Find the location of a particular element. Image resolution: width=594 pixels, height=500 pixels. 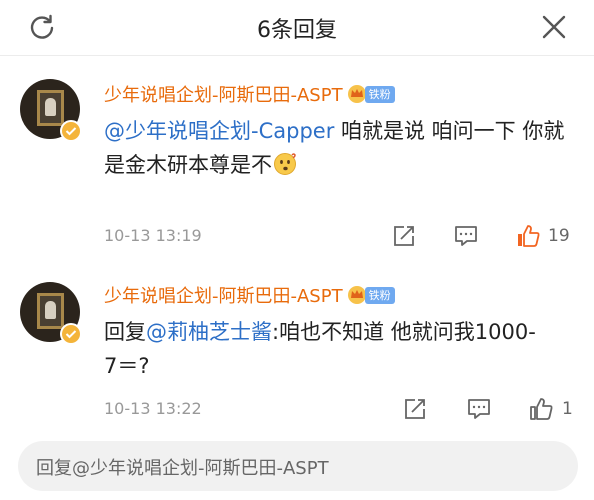

header: 6条回复 is located at coordinates (297, 27).